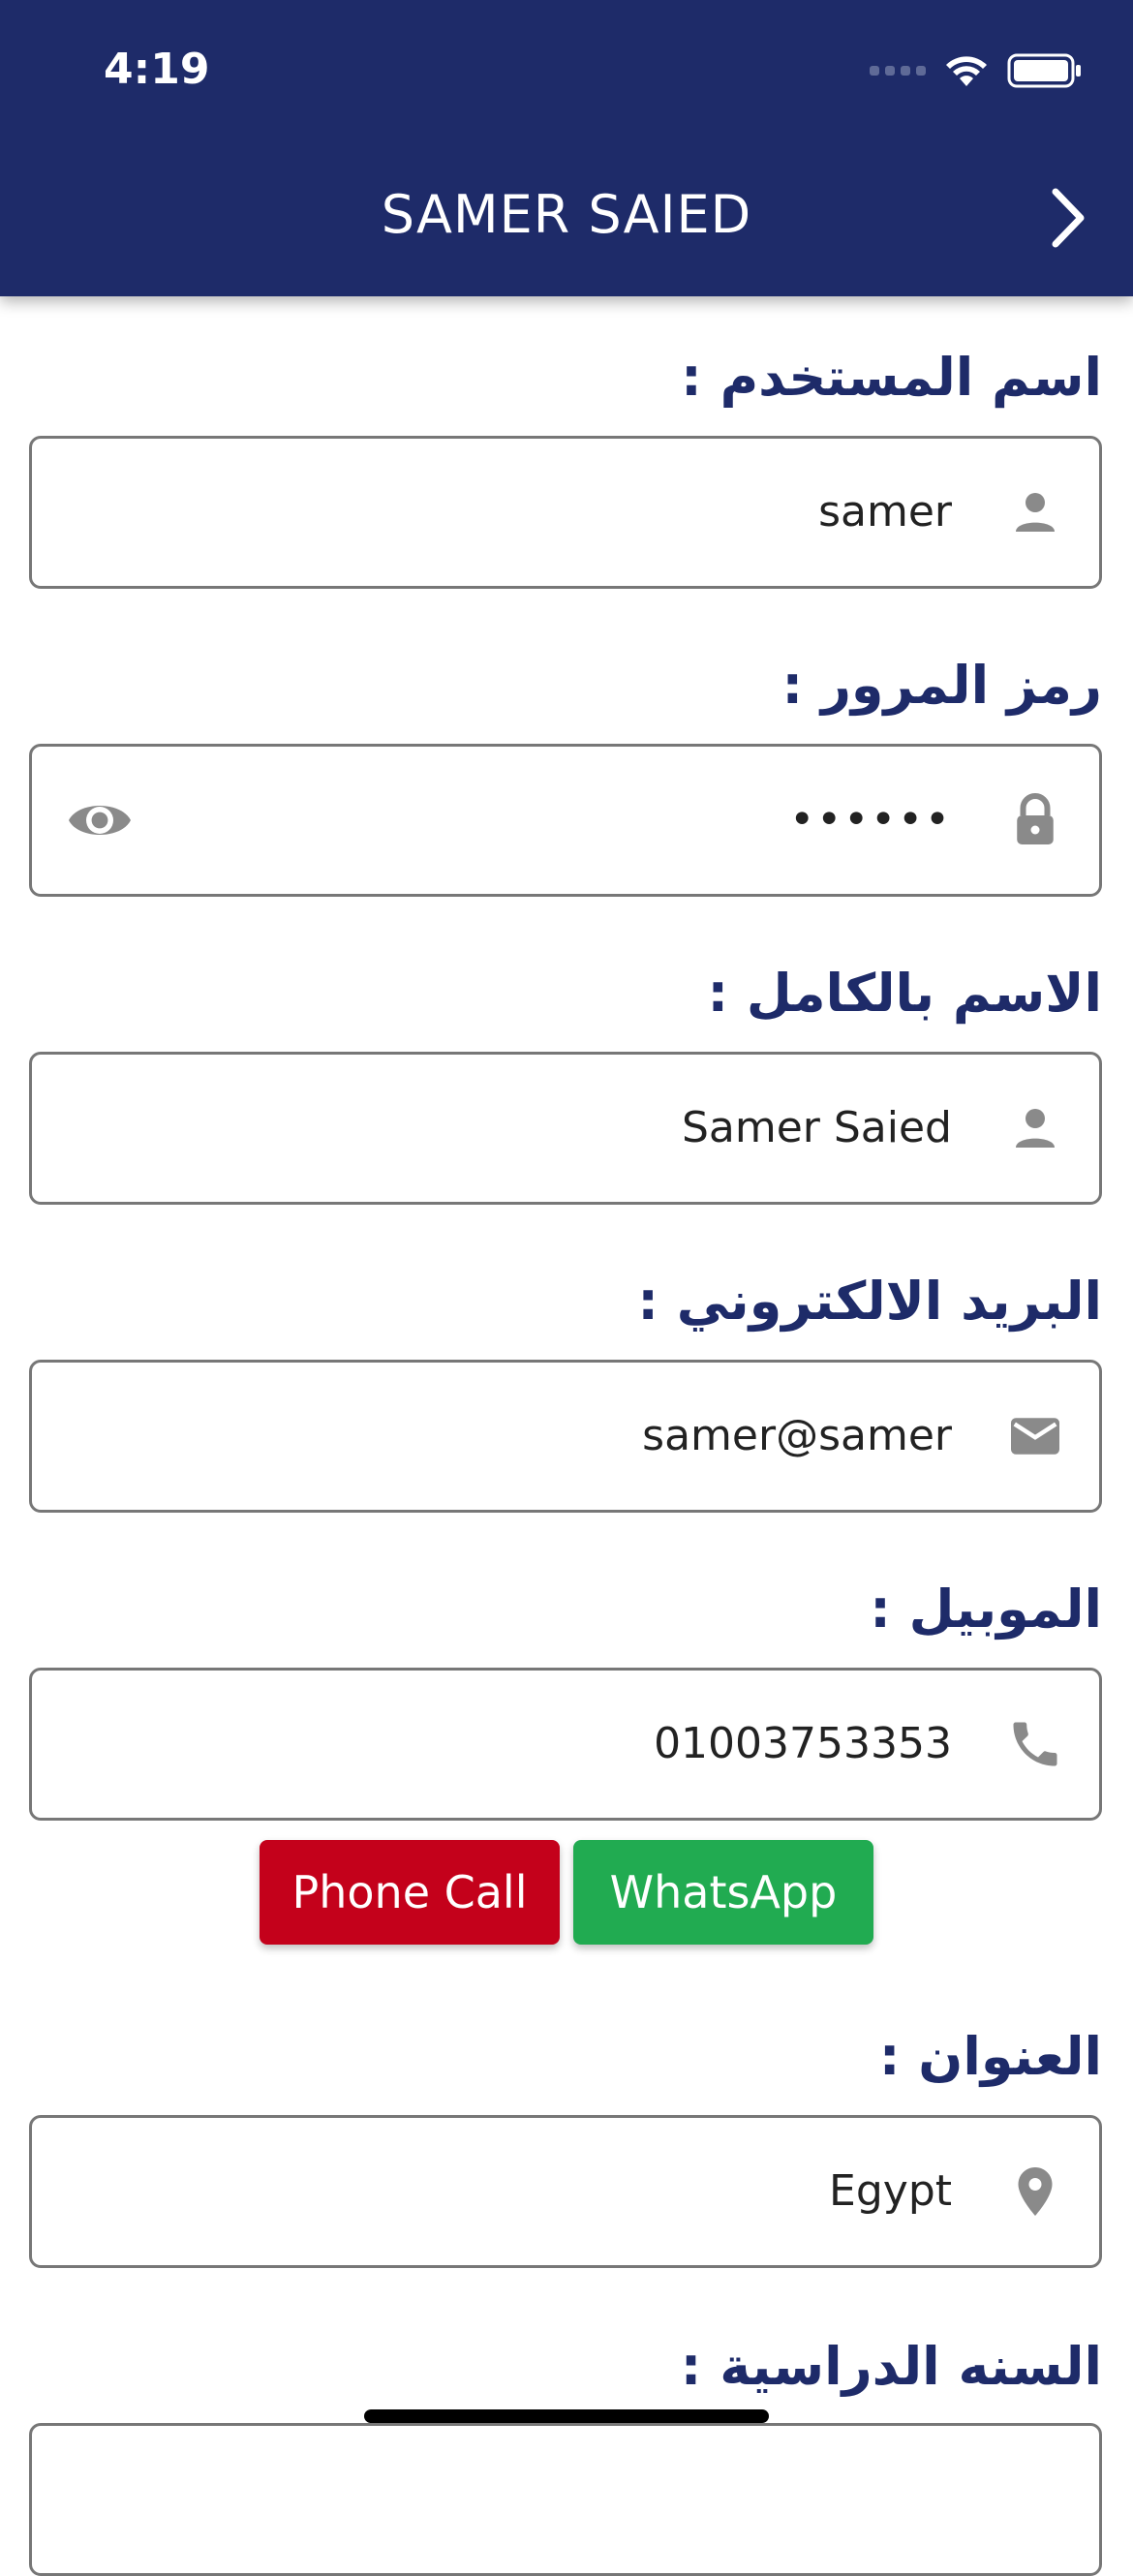  I want to click on whatsapp-button: WhatsApp, so click(723, 1892).